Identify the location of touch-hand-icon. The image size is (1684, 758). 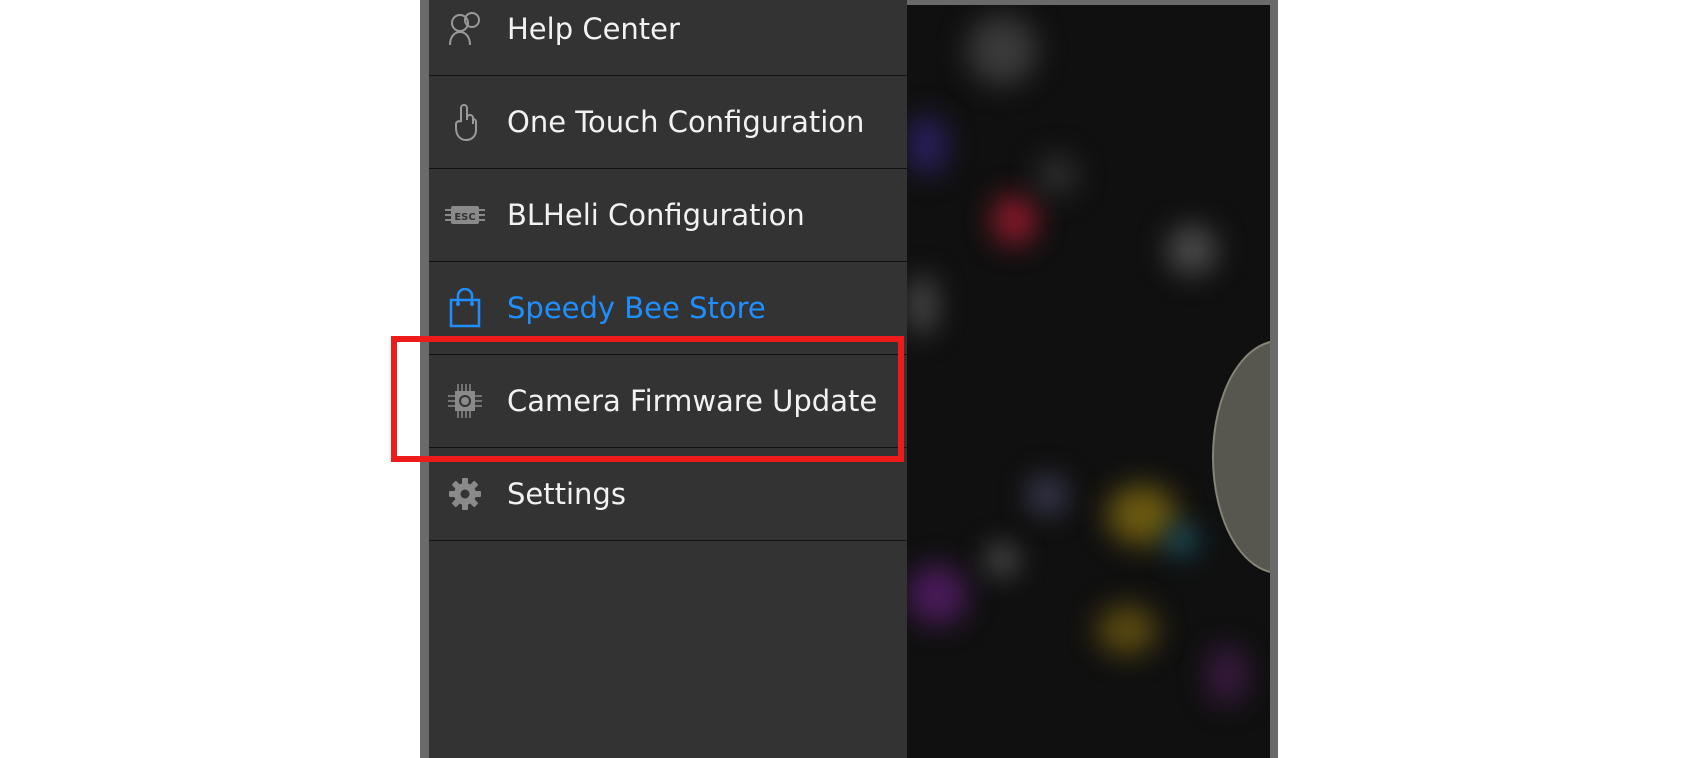
(465, 122).